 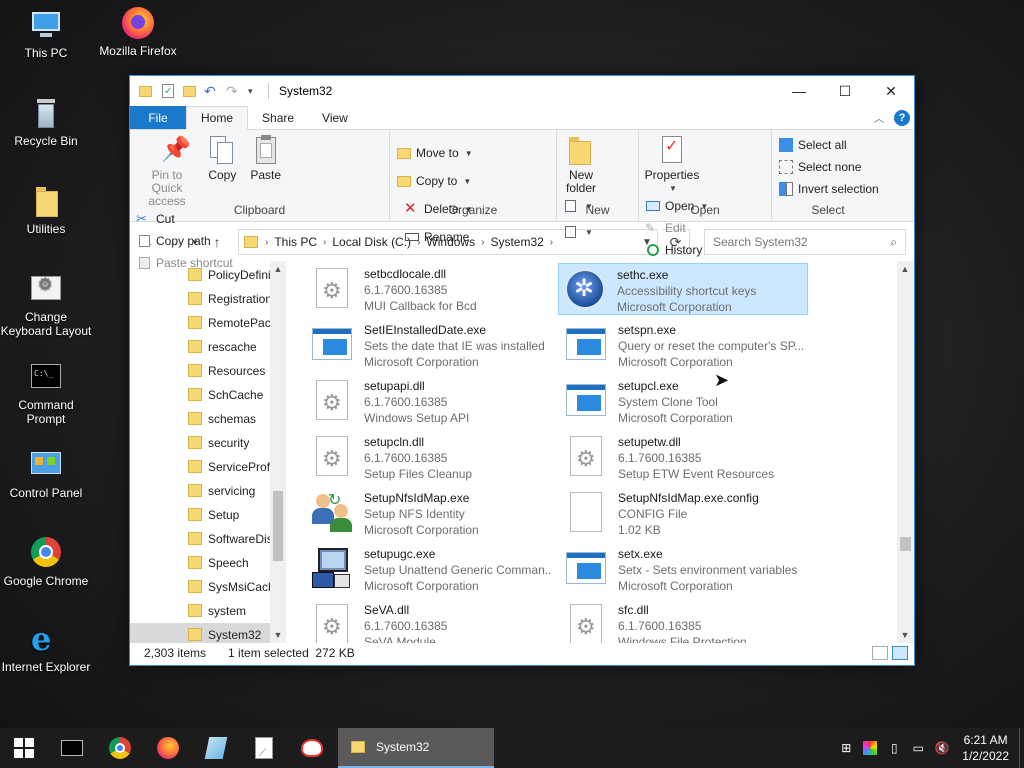 What do you see at coordinates (278, 117) in the screenshot?
I see `tab-share: Share` at bounding box center [278, 117].